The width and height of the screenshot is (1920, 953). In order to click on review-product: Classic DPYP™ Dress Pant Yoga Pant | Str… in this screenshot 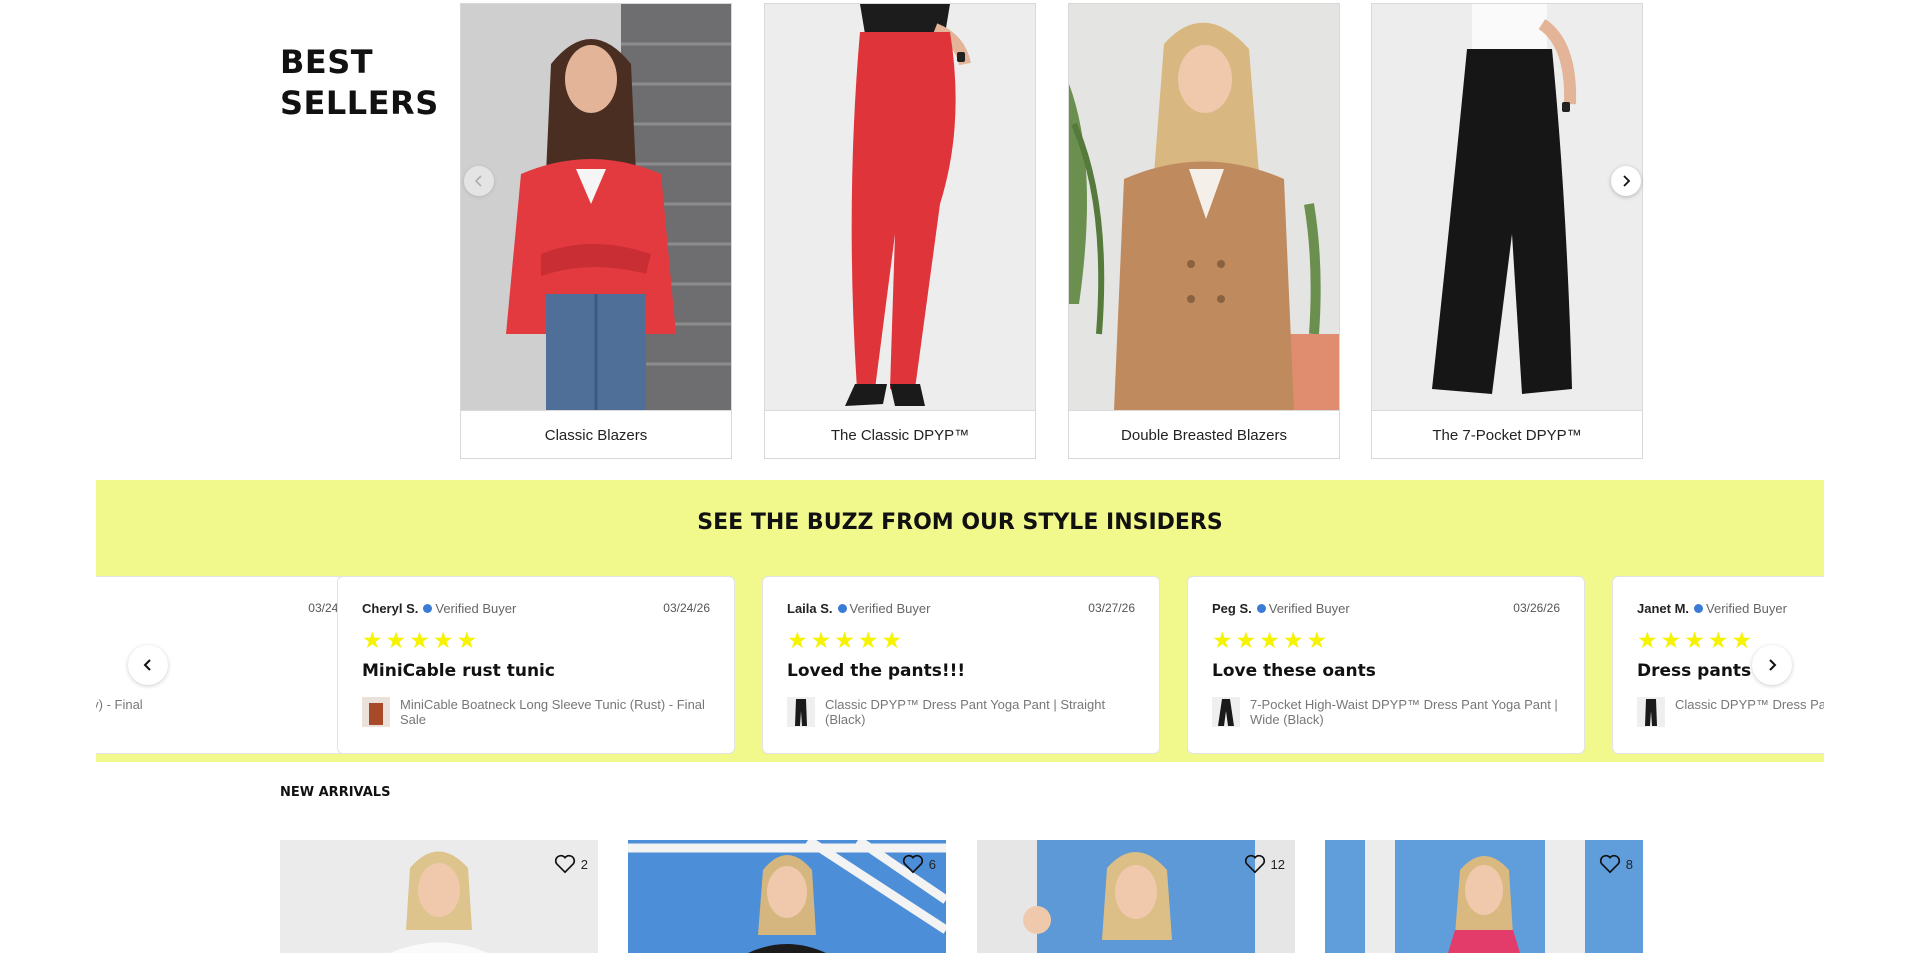, I will do `click(962, 712)`.